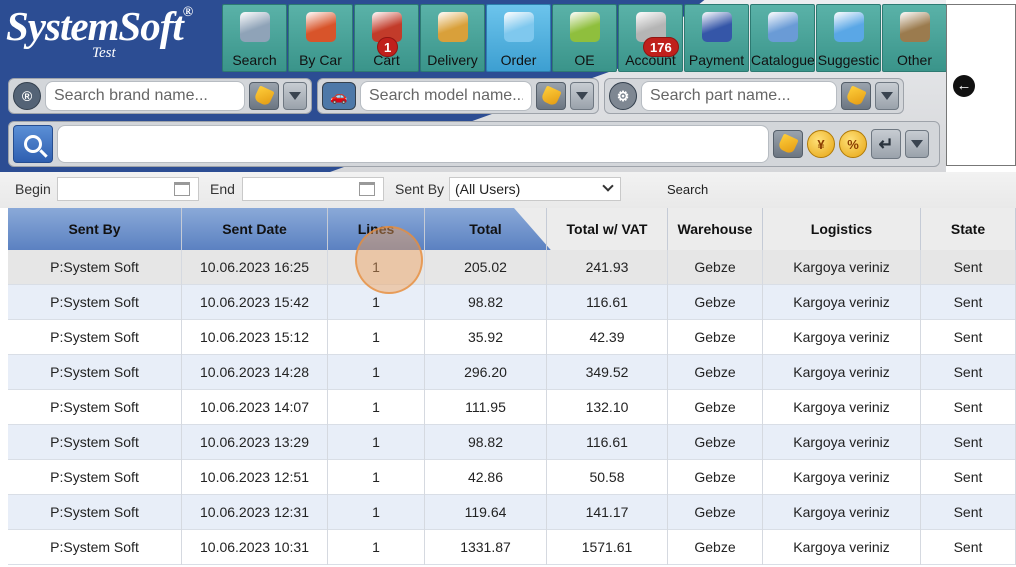 This screenshot has width=1016, height=567. What do you see at coordinates (386, 38) in the screenshot?
I see `toolbar-cart-button: 1 Cart` at bounding box center [386, 38].